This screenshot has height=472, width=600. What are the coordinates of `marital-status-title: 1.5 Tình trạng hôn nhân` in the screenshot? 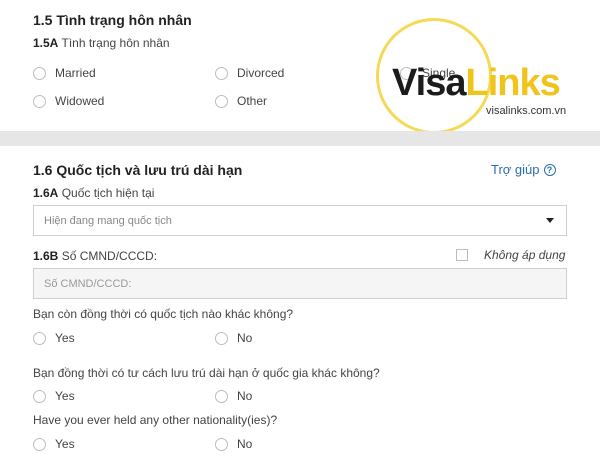 It's located at (112, 20).